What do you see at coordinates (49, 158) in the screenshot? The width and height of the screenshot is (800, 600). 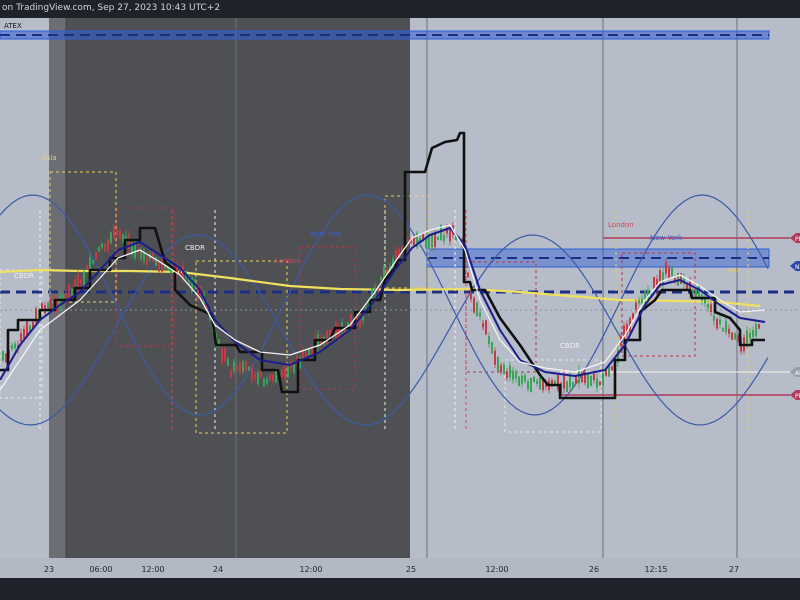 I see `label-asia: Asia` at bounding box center [49, 158].